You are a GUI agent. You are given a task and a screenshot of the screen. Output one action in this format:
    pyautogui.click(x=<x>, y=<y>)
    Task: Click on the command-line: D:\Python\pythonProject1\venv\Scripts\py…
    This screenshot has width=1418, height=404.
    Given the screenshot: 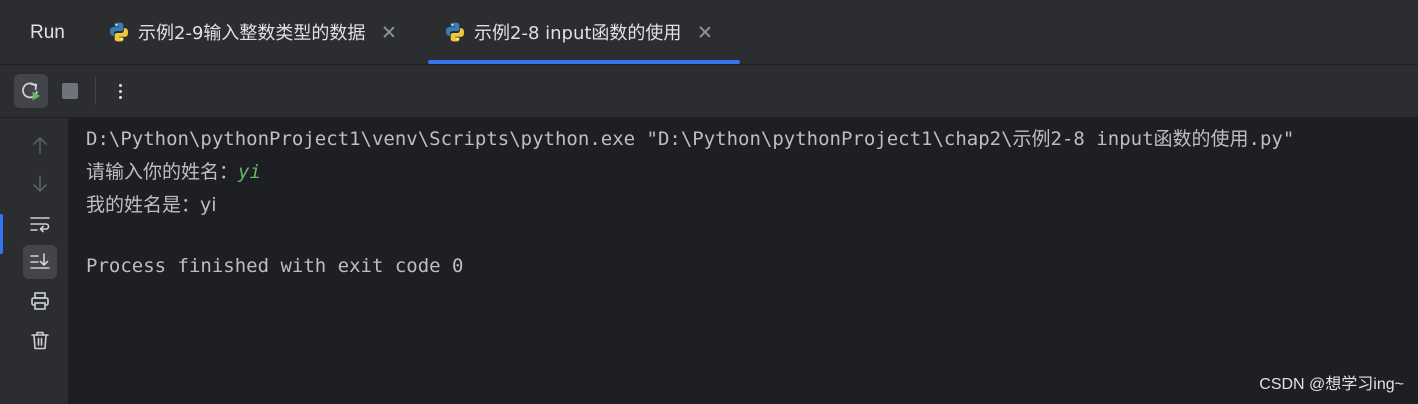 What is the action you would take?
    pyautogui.click(x=690, y=139)
    